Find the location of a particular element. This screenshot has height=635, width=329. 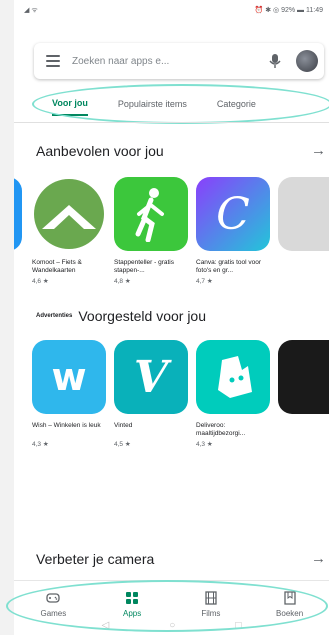

avatar is located at coordinates (307, 61).